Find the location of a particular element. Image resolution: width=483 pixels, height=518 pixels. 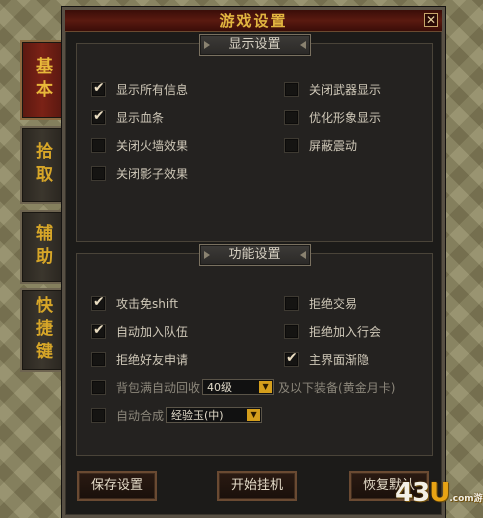

window-title: 游戏设置 is located at coordinates (253, 21).